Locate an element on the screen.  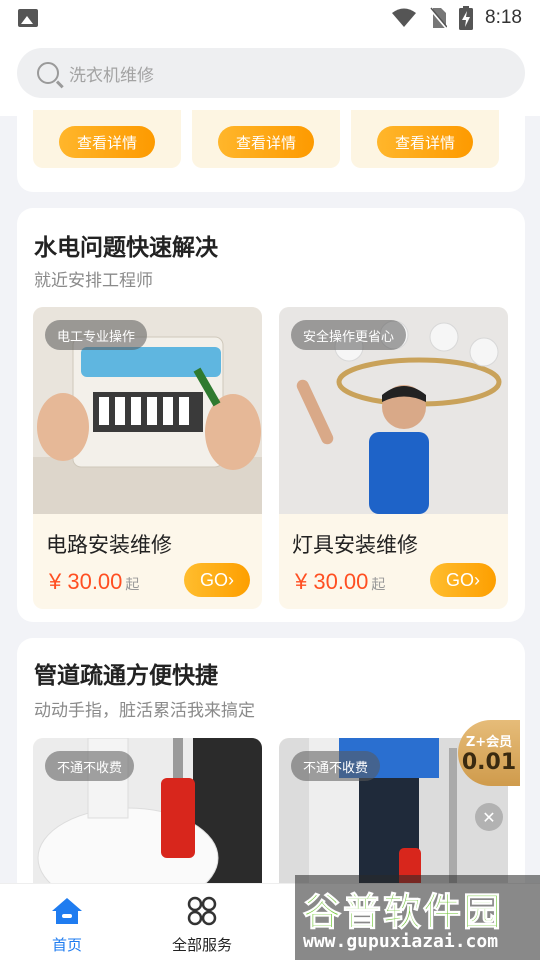
nav-home: 首页 is located at coordinates (67, 924).